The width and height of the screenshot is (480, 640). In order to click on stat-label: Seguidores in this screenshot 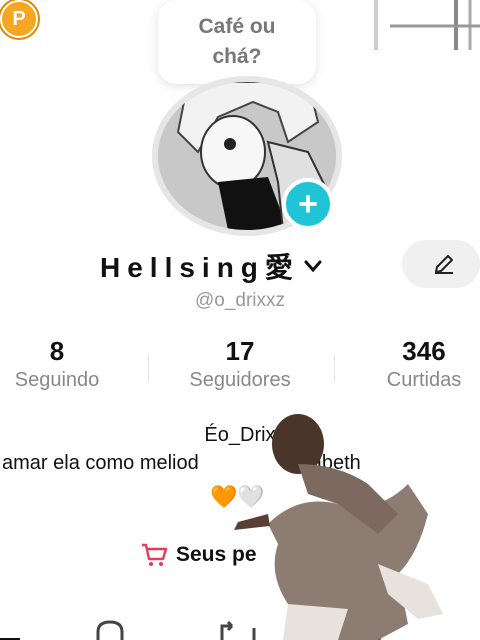, I will do `click(240, 380)`.